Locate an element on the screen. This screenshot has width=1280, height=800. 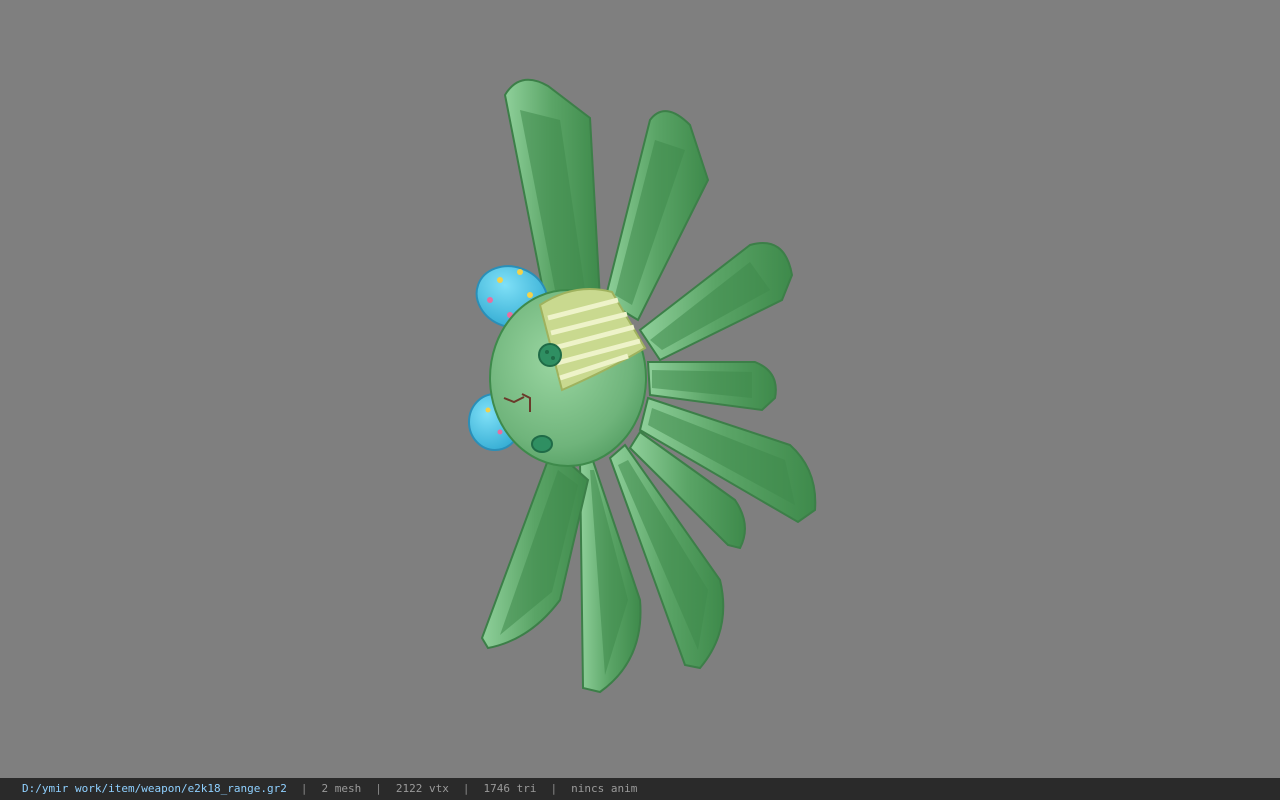
vertex-count: 2122 vtx is located at coordinates (422, 788).